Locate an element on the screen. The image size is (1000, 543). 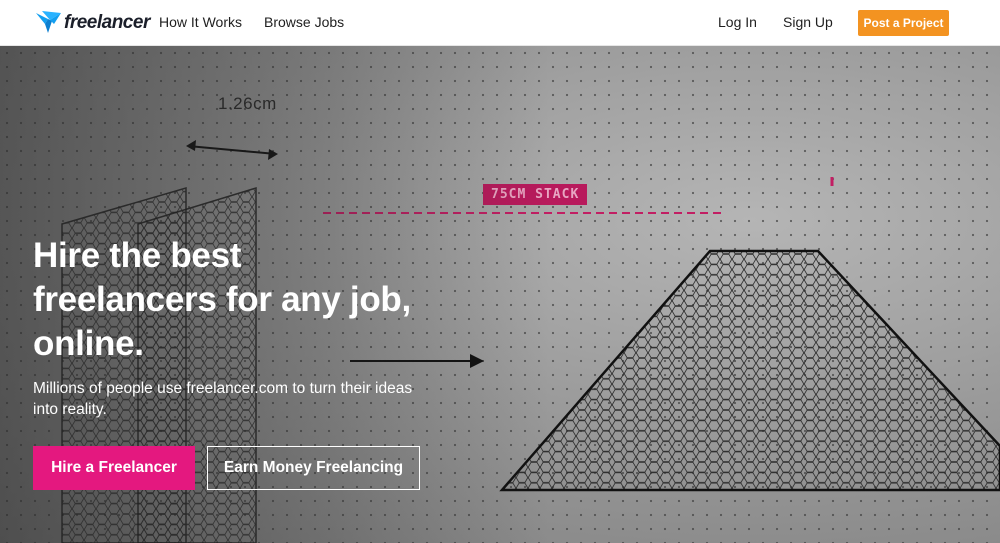
nav-how-it-works-link: How It Works is located at coordinates (200, 22).